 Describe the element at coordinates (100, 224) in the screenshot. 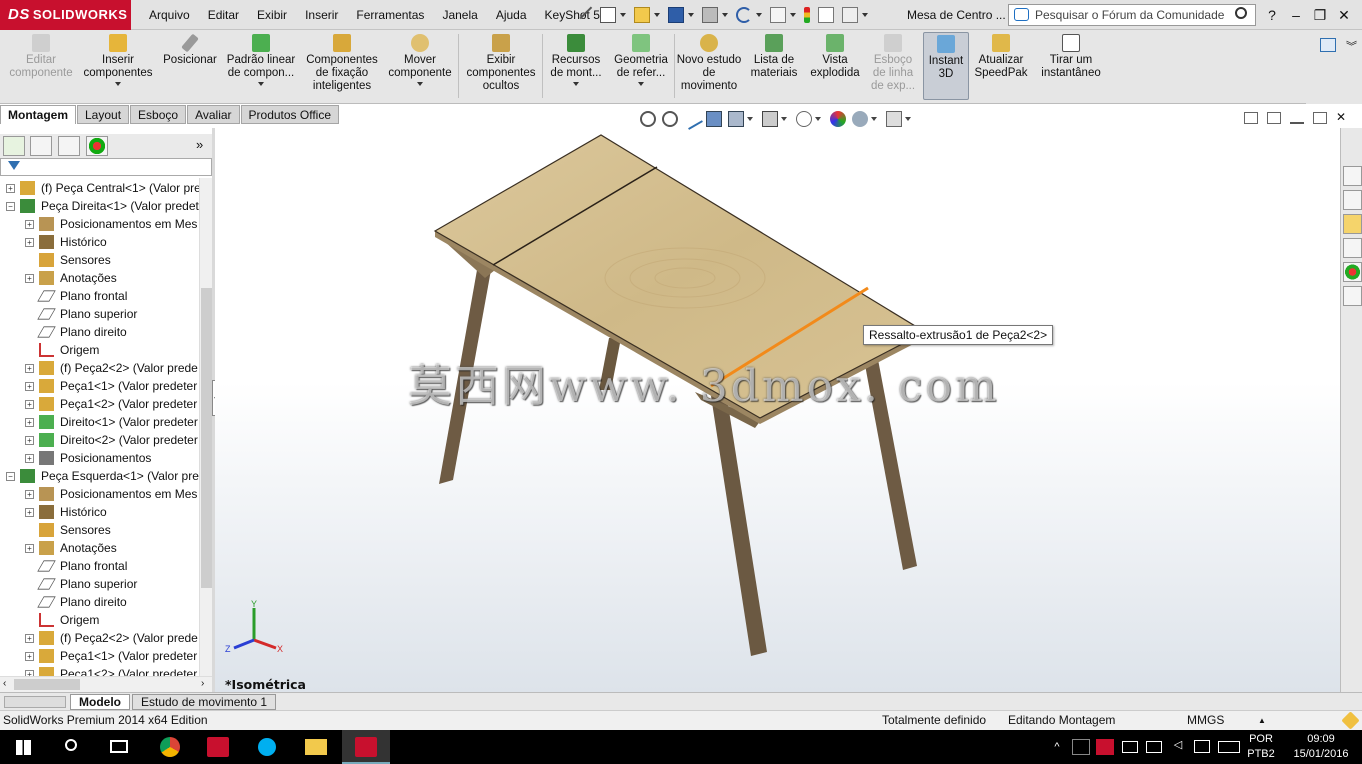

I see `tree-item: + Posicionamentos em Mes` at that location.